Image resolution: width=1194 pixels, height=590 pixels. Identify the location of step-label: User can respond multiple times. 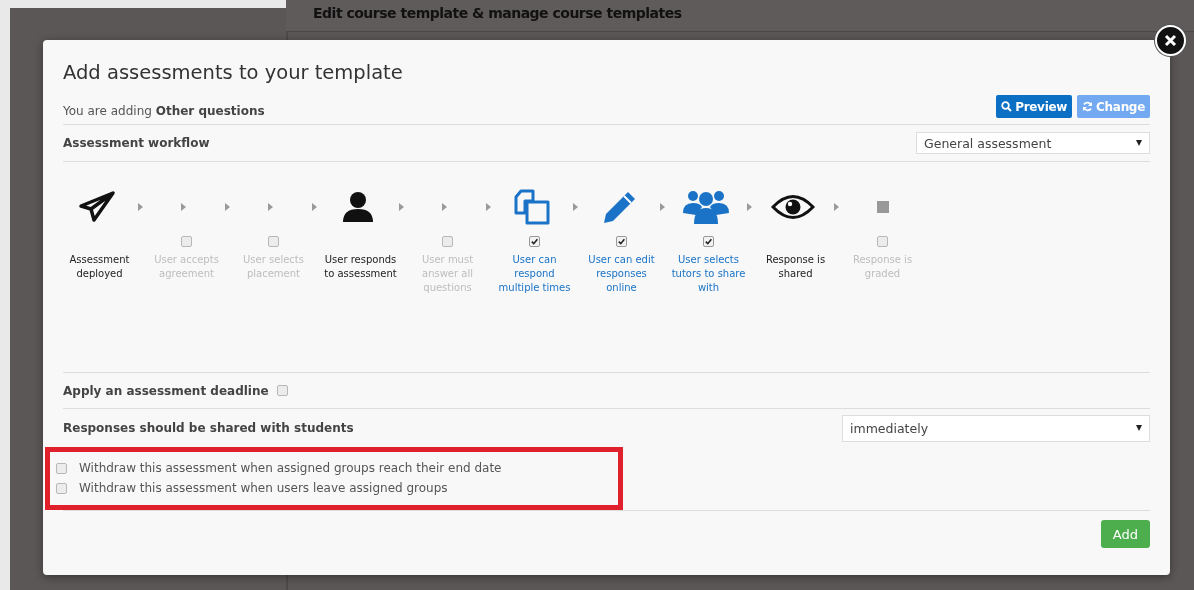
(534, 274).